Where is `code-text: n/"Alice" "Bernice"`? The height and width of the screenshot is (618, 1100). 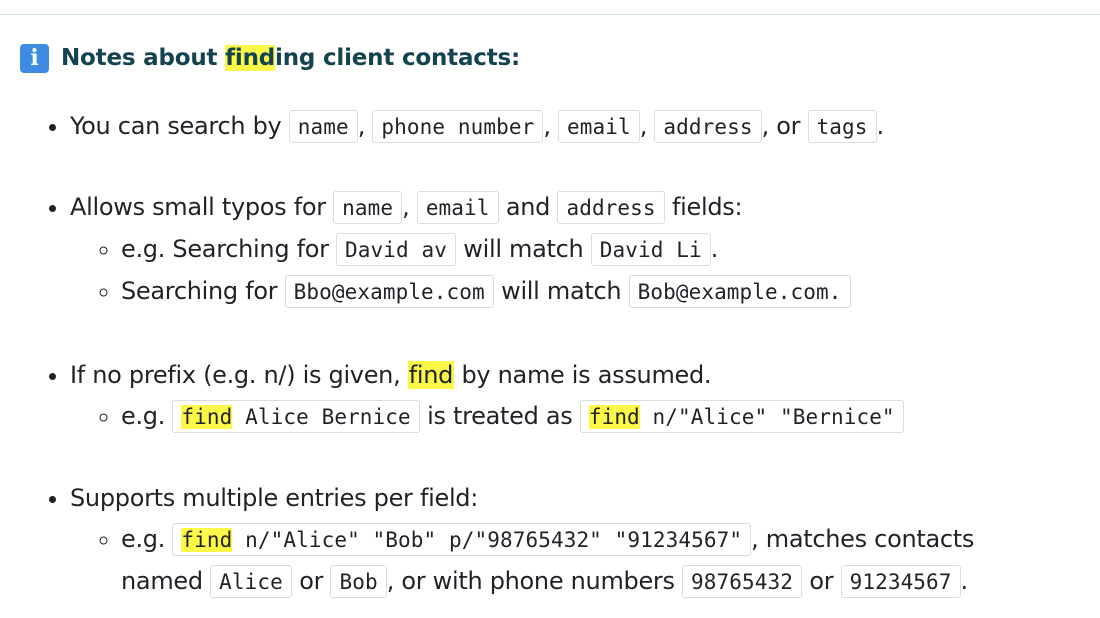 code-text: n/"Alice" "Bernice" is located at coordinates (767, 417).